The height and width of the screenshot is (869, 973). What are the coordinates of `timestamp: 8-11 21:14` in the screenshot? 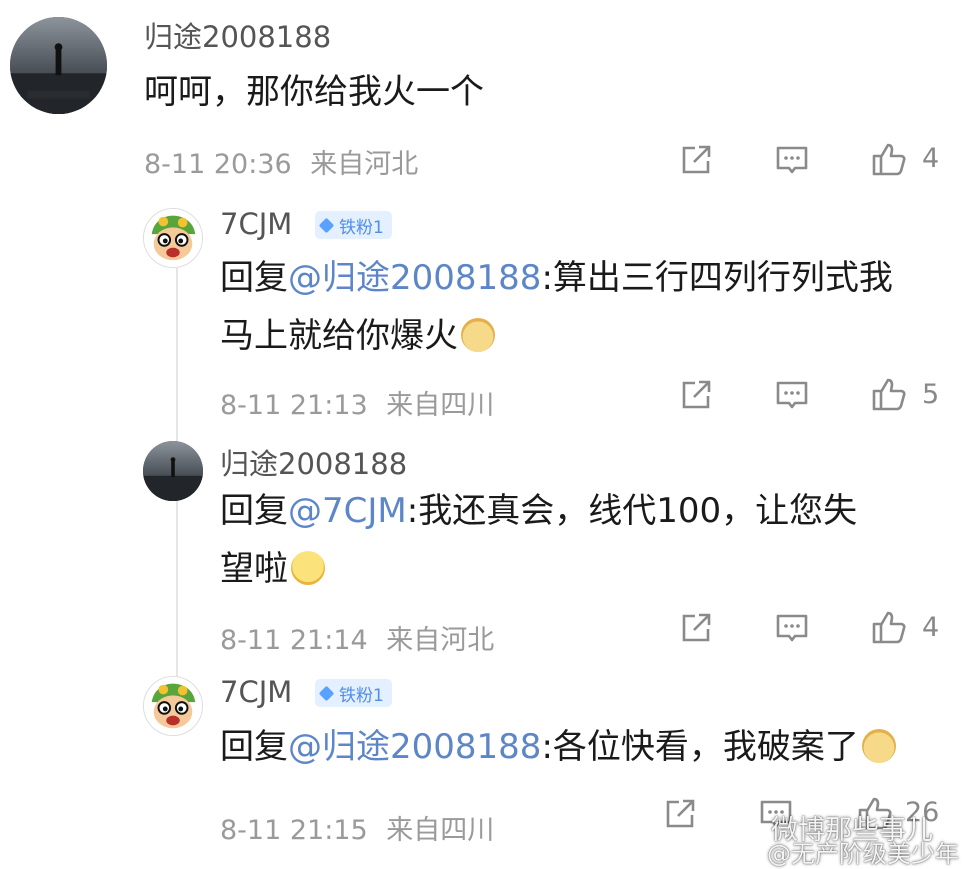 It's located at (294, 640).